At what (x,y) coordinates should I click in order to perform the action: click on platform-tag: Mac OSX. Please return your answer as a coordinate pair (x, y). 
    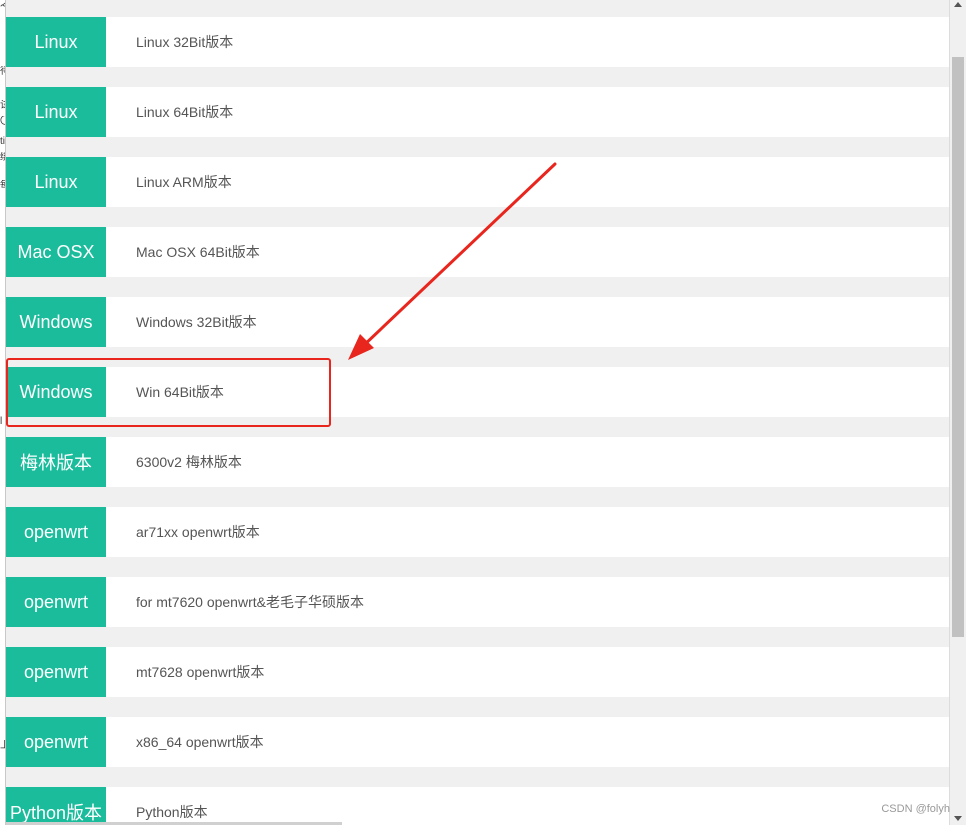
    Looking at the image, I should click on (56, 252).